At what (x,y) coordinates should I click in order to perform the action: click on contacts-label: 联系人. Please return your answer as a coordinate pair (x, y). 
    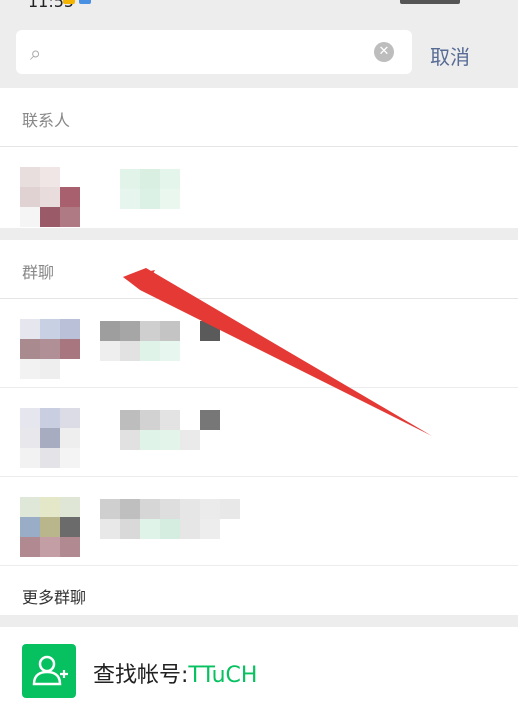
    Looking at the image, I should click on (46, 120).